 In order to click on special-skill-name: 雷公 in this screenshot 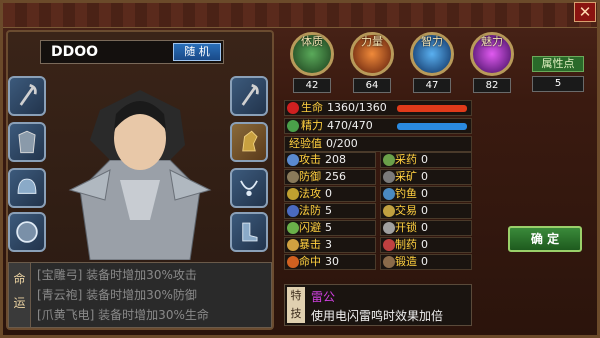, I will do `click(323, 297)`.